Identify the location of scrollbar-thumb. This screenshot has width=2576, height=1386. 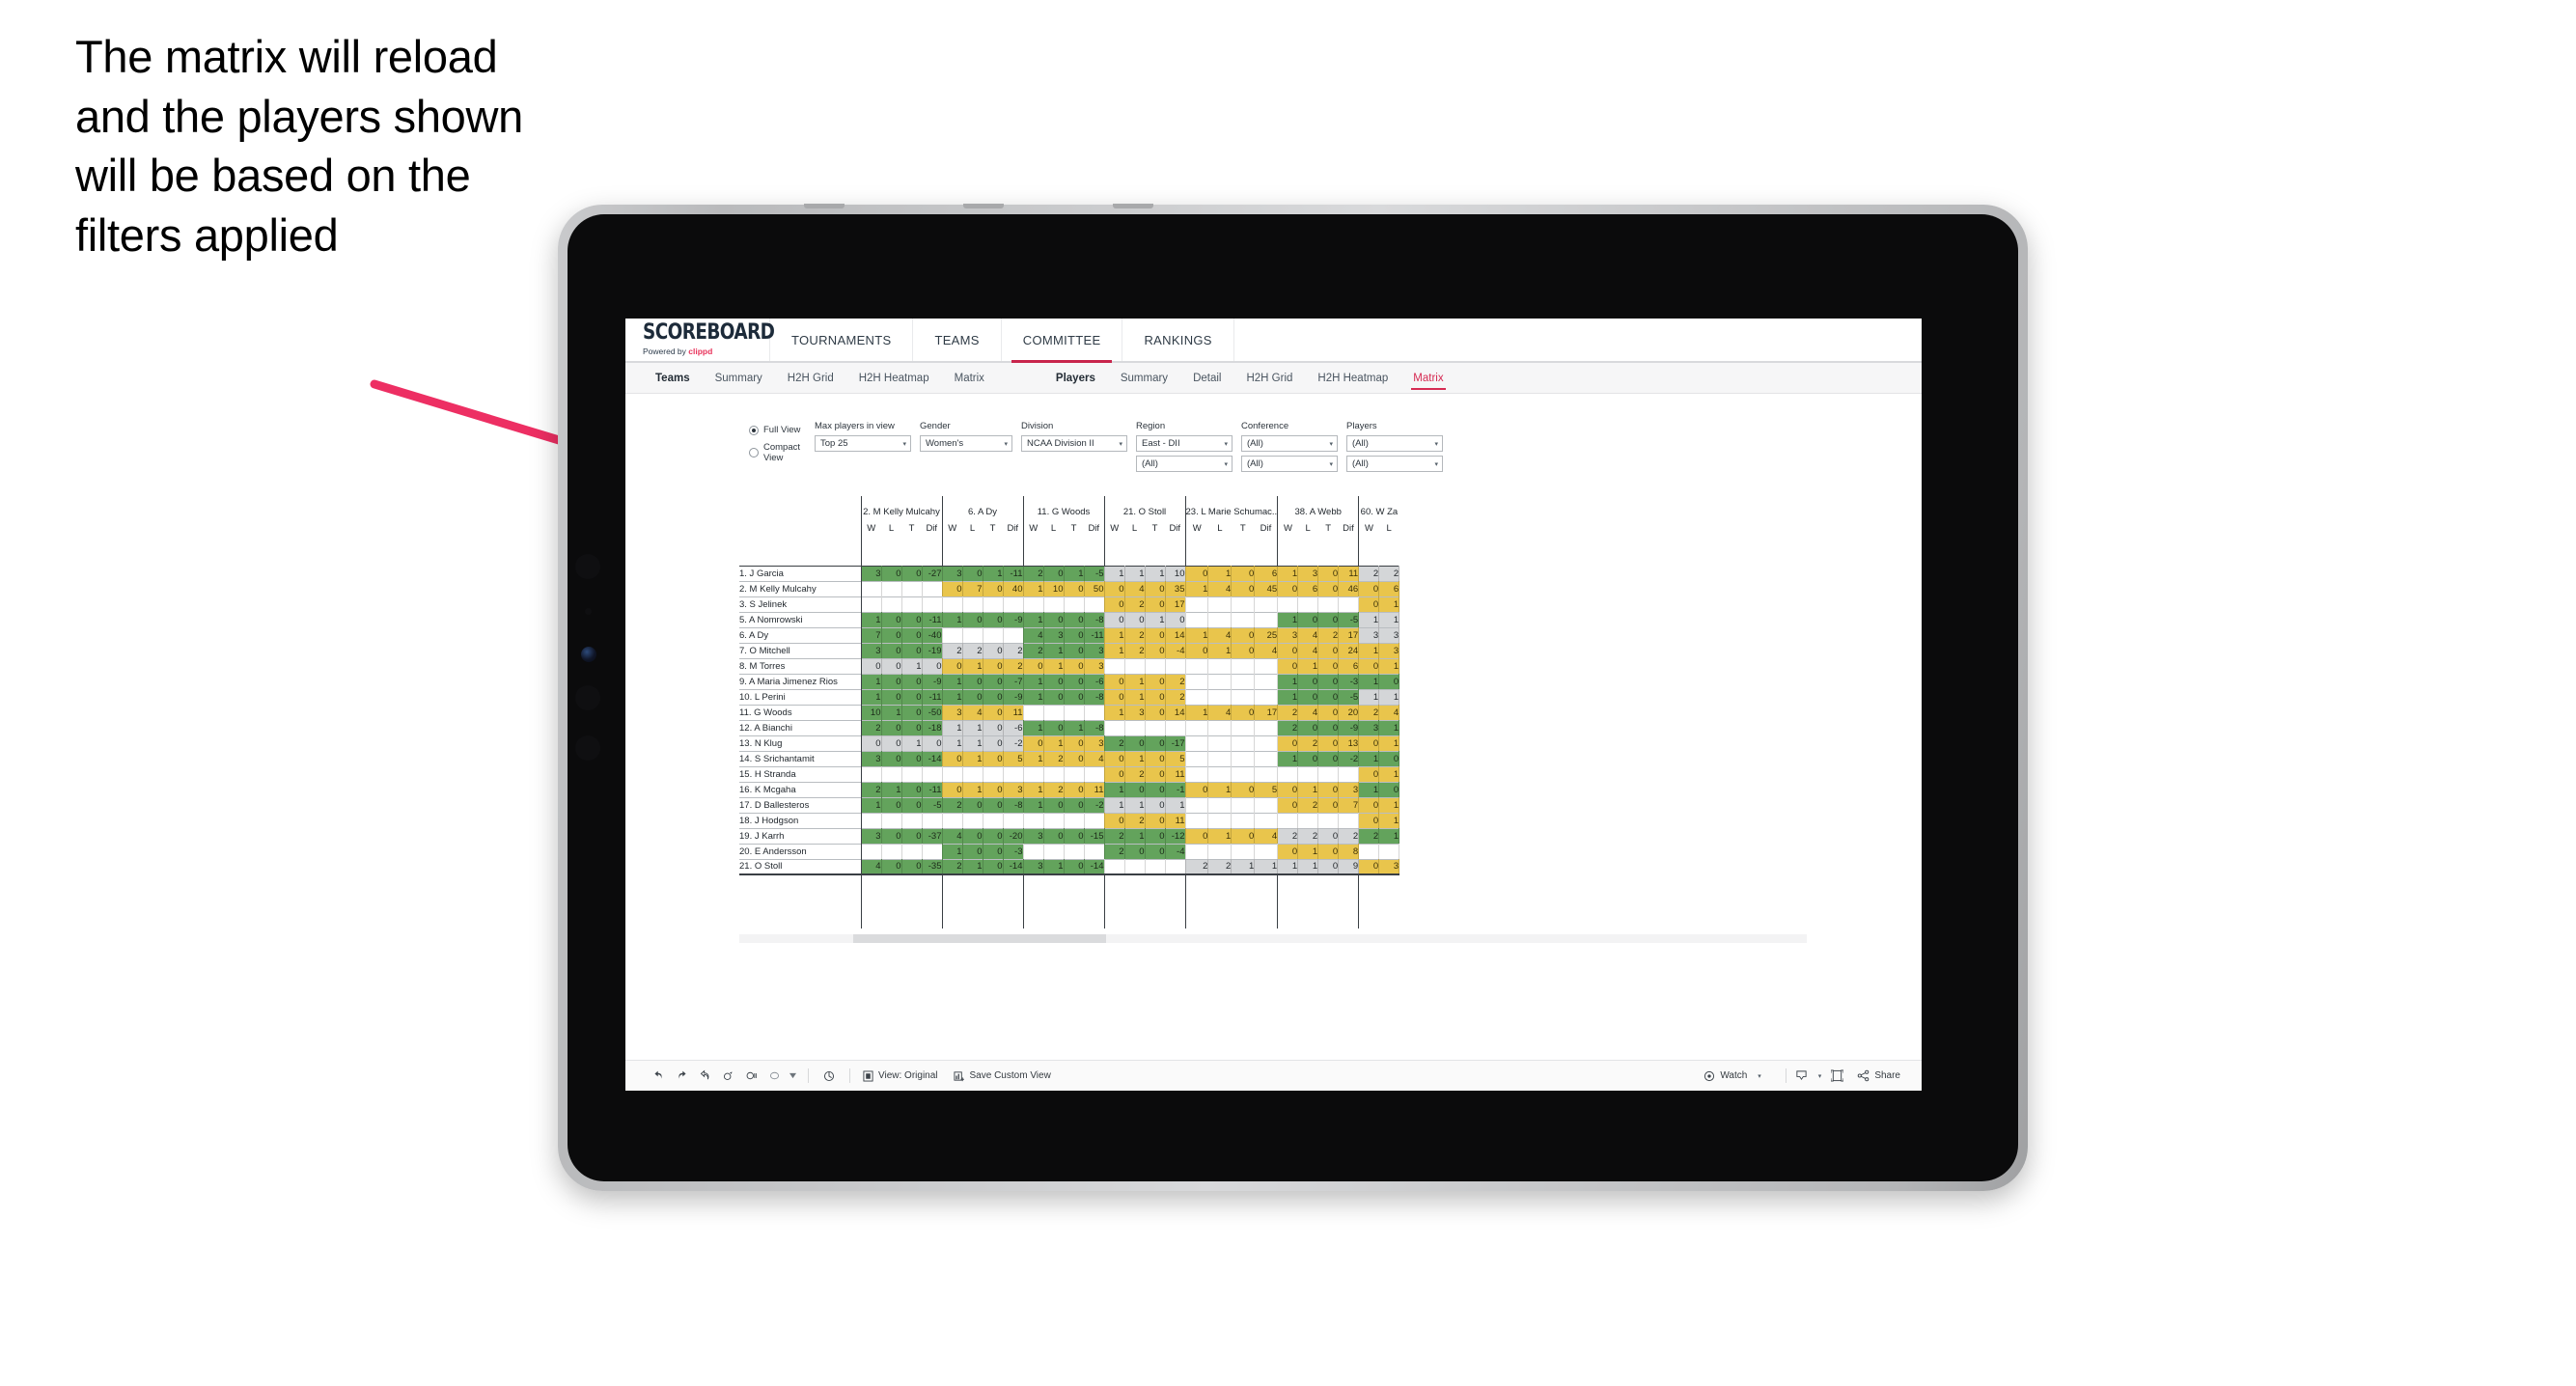
(979, 938).